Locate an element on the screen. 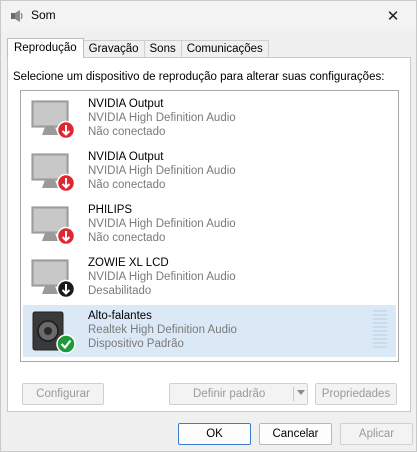 Image resolution: width=417 pixels, height=452 pixels. cancel-button: Cancelar is located at coordinates (295, 434).